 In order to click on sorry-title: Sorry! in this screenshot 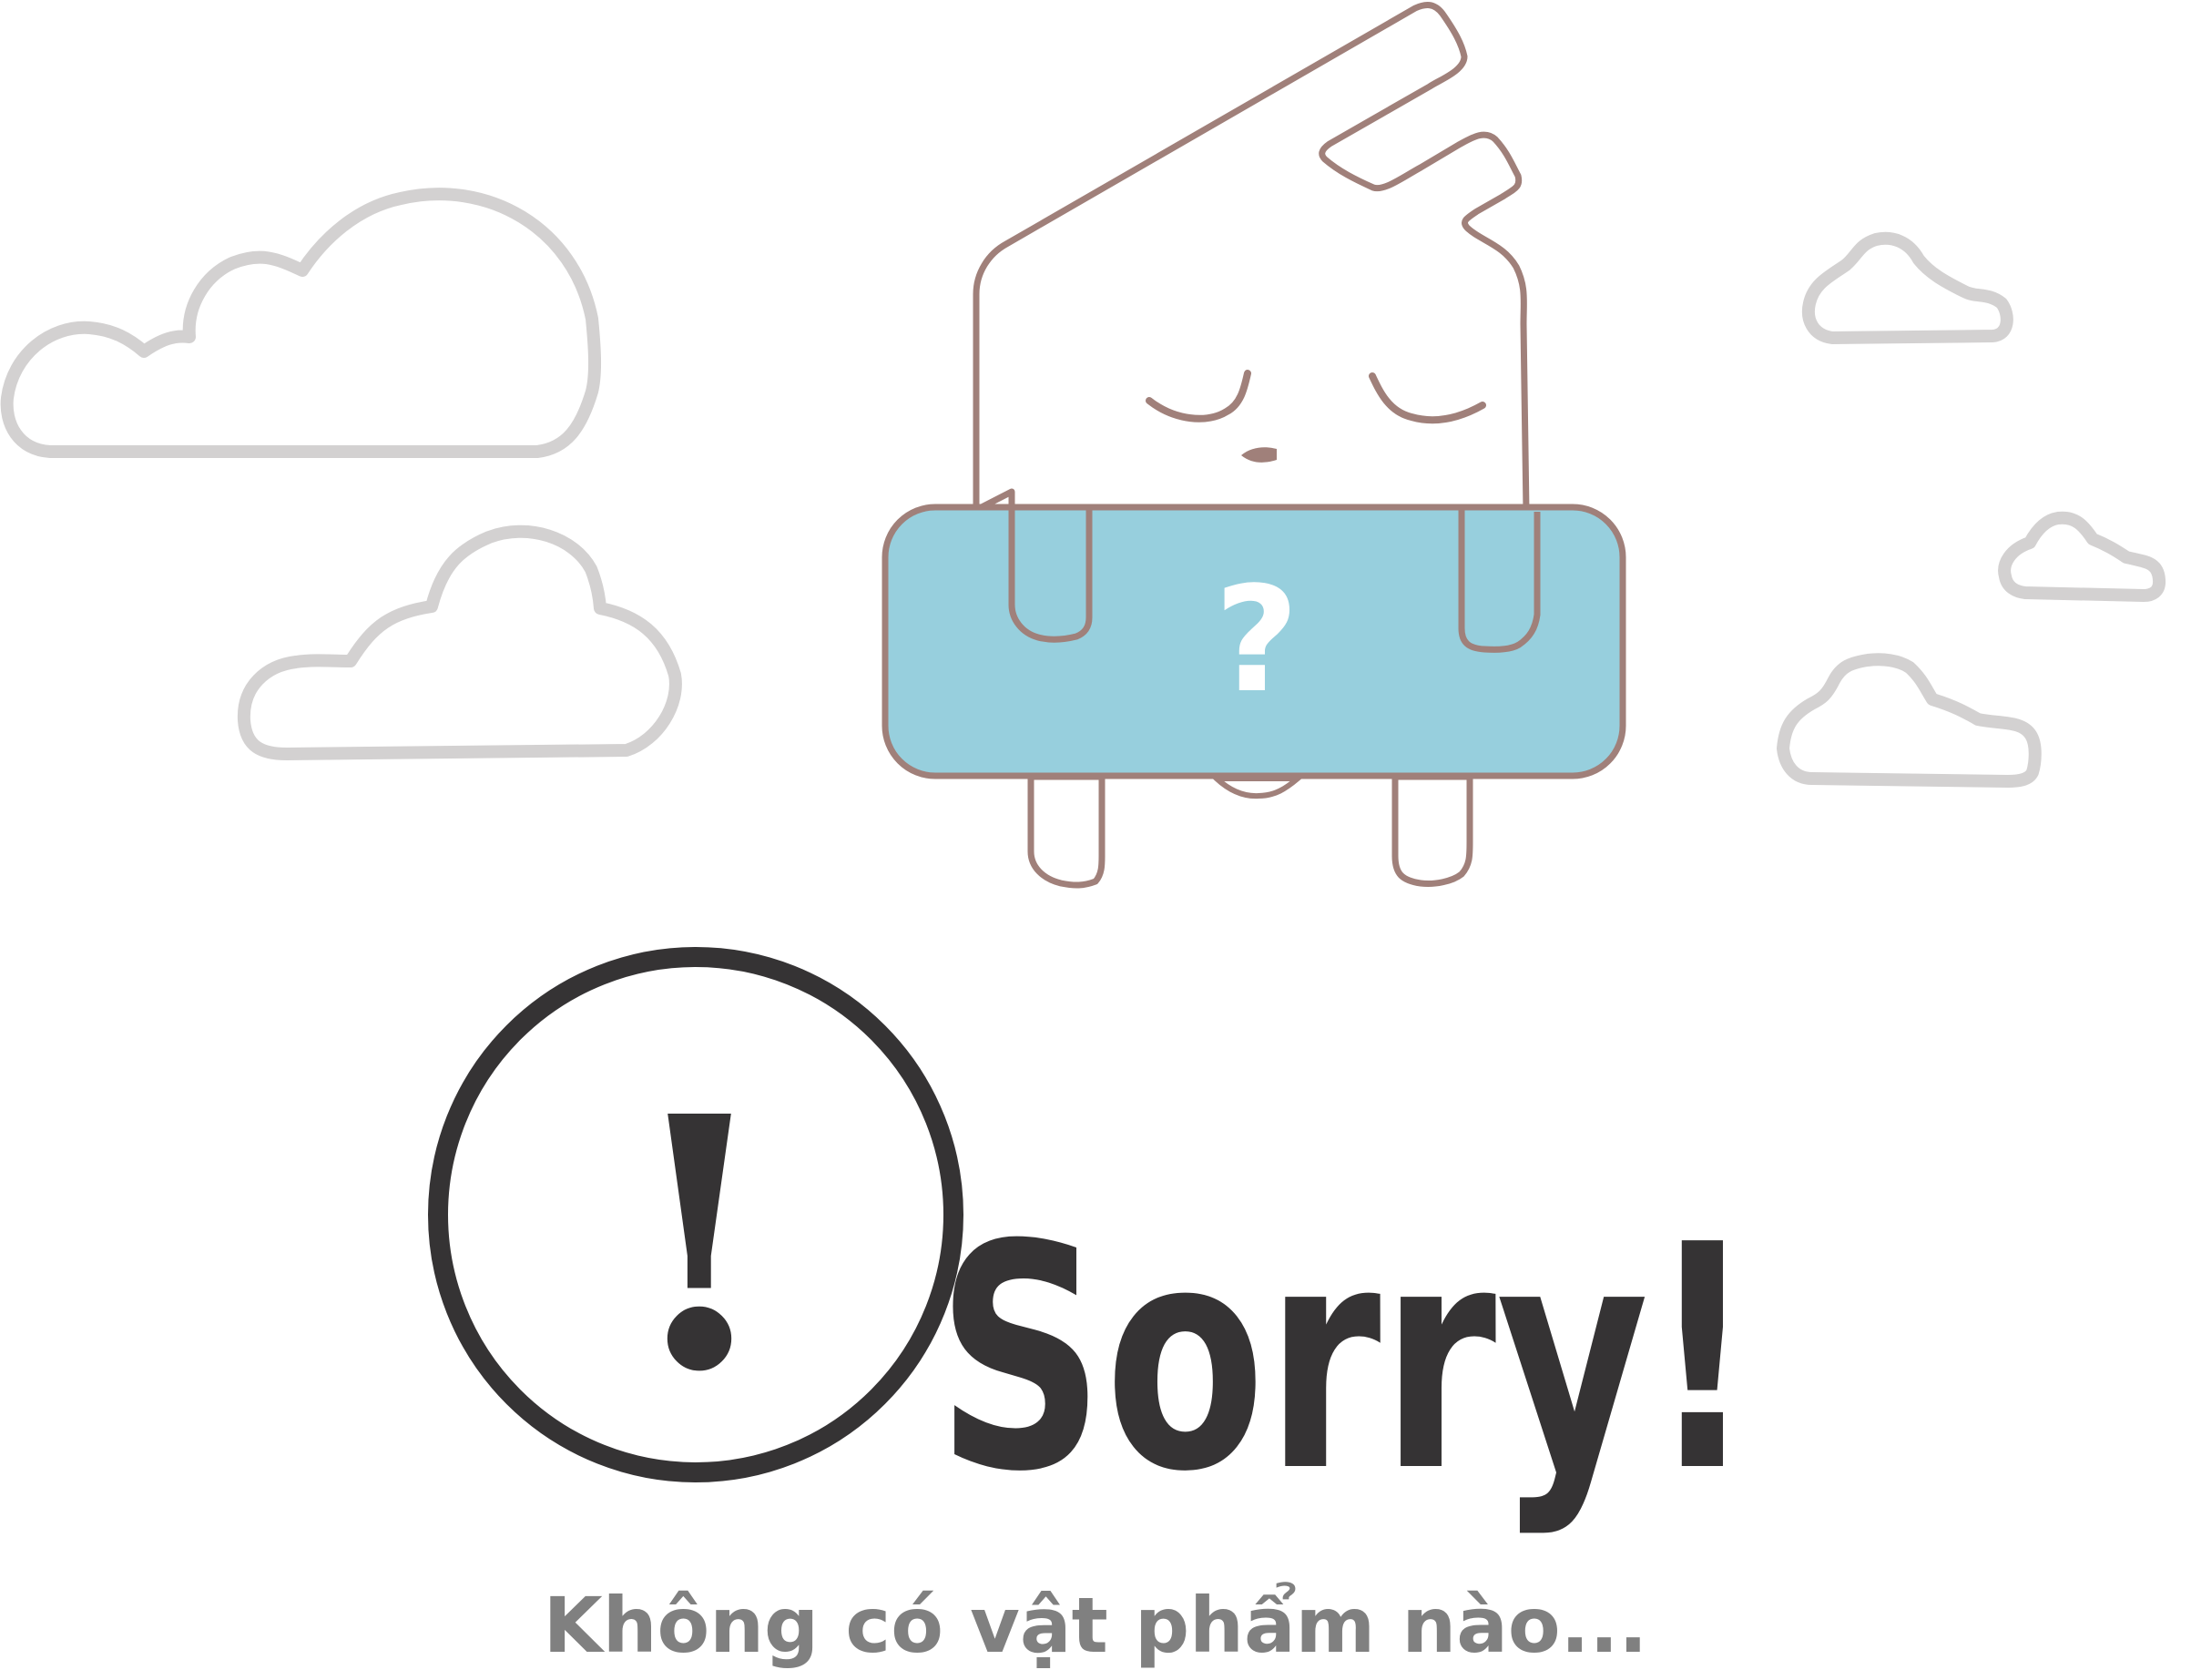, I will do `click(1346, 1359)`.